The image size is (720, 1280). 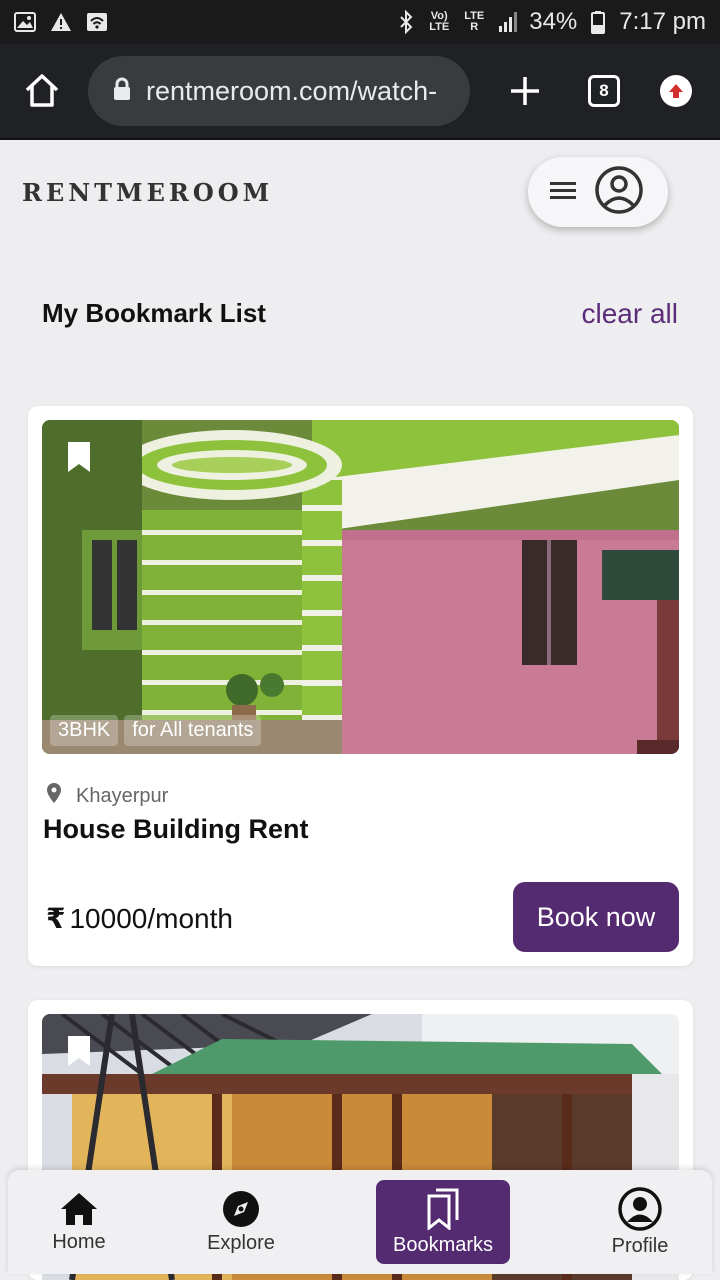 What do you see at coordinates (122, 91) in the screenshot?
I see `lock-icon` at bounding box center [122, 91].